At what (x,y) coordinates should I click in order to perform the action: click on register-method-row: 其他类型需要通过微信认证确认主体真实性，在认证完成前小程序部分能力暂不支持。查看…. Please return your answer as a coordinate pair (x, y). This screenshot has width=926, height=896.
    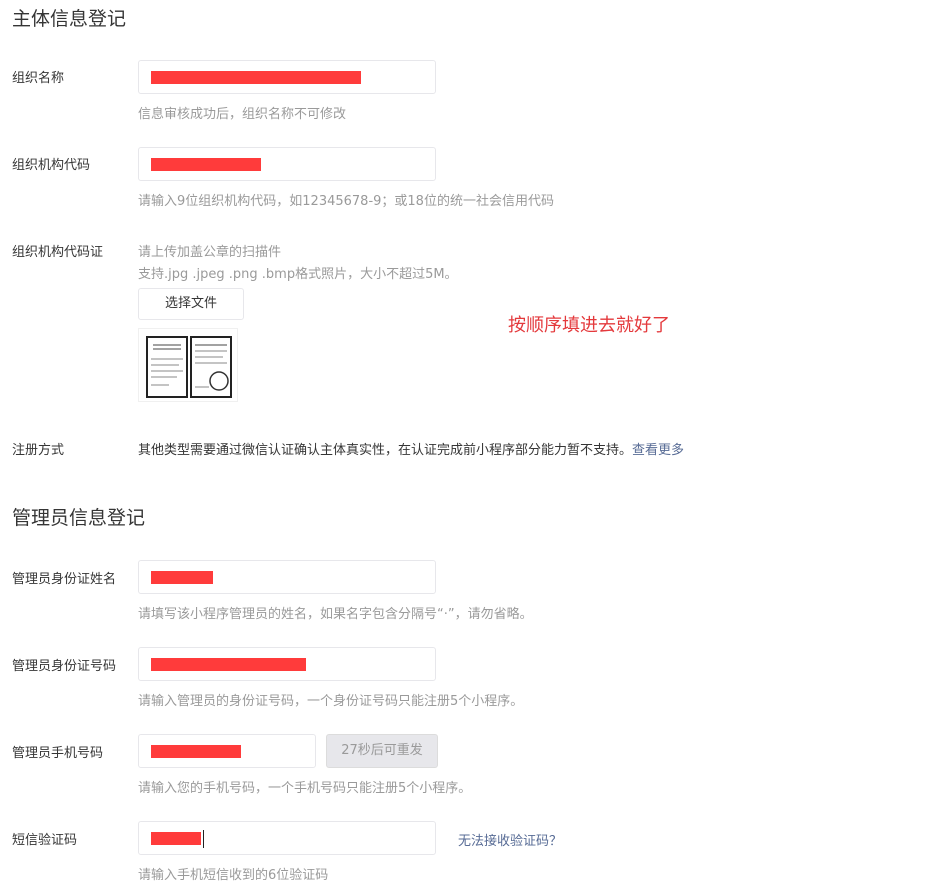
    Looking at the image, I should click on (411, 448).